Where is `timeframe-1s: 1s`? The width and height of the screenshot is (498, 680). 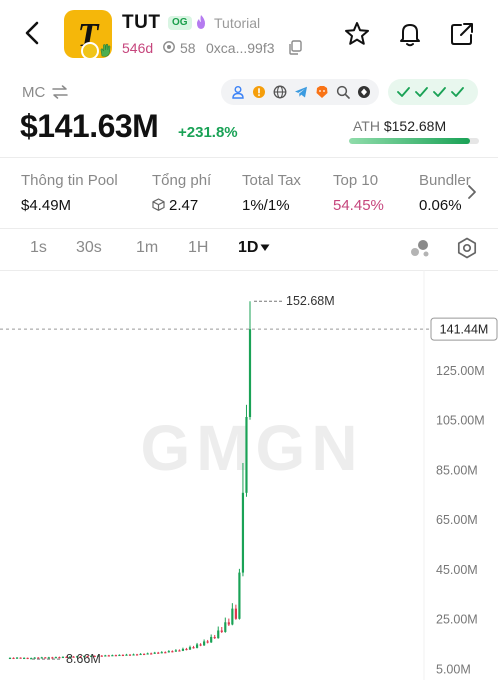
timeframe-1s: 1s is located at coordinates (38, 248).